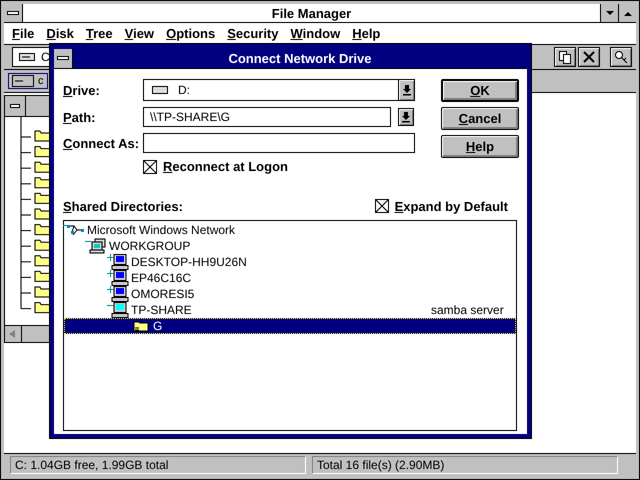 The width and height of the screenshot is (640, 480). What do you see at coordinates (45, 57) in the screenshot?
I see `drive-combo-value: C` at bounding box center [45, 57].